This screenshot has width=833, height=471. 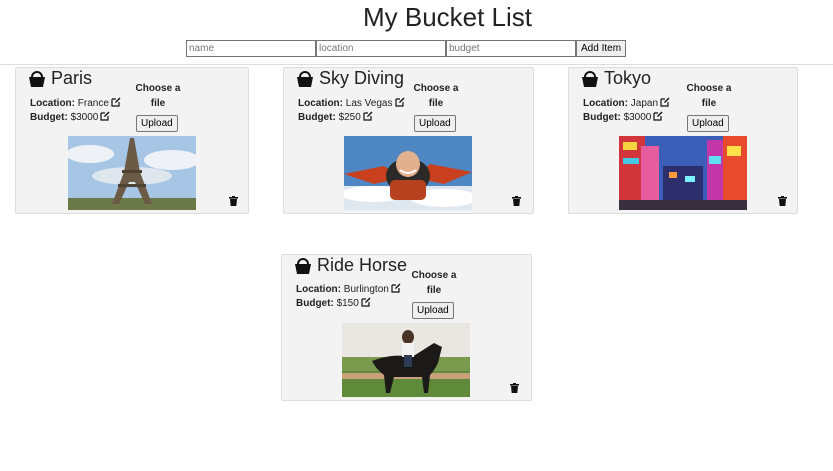 What do you see at coordinates (408, 173) in the screenshot?
I see `skydiver-photo` at bounding box center [408, 173].